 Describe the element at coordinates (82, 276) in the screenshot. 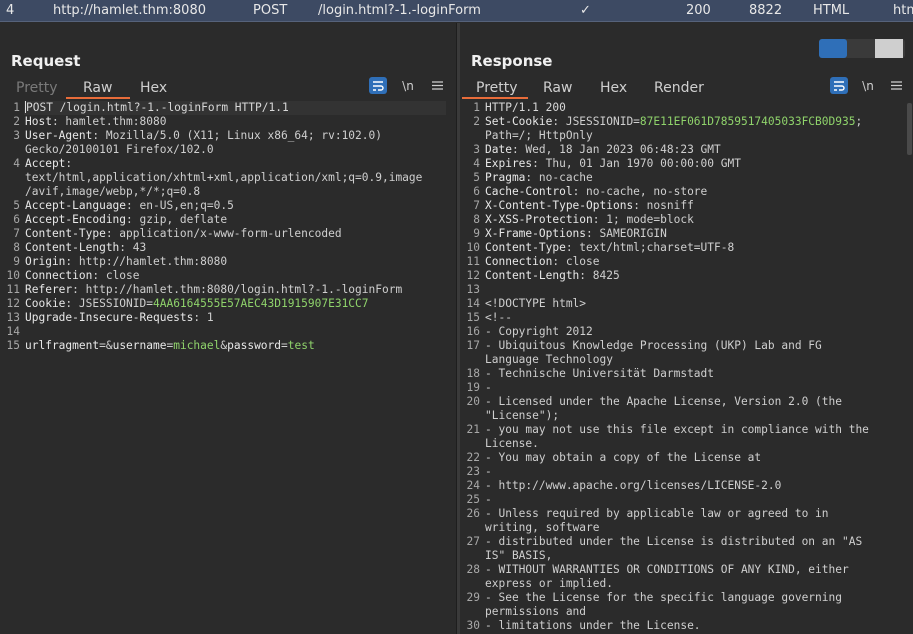

I see `code-line: Connection: close` at that location.